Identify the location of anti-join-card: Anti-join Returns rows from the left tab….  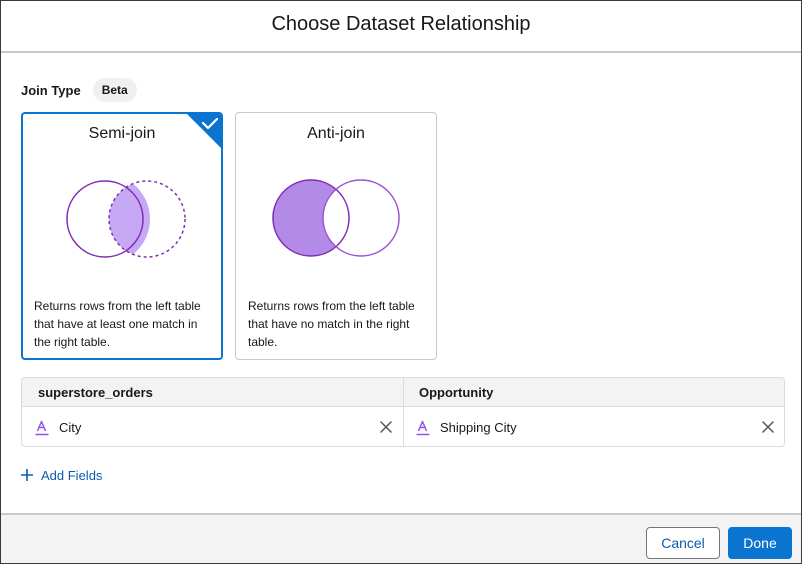
(336, 236).